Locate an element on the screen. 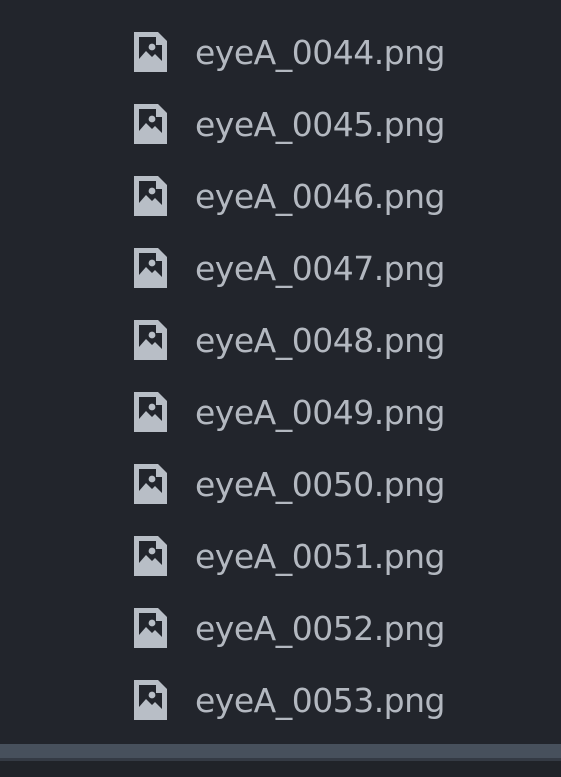 The height and width of the screenshot is (777, 561). file-item: eyeA_0049.png is located at coordinates (280, 412).